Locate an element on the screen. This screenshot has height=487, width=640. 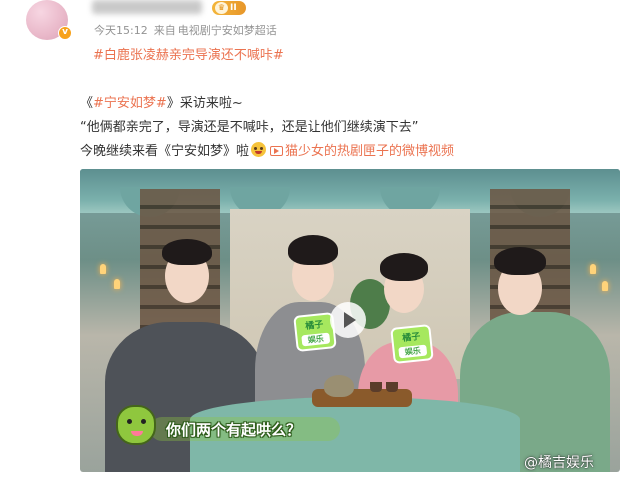
person-2-hair is located at coordinates (313, 250).